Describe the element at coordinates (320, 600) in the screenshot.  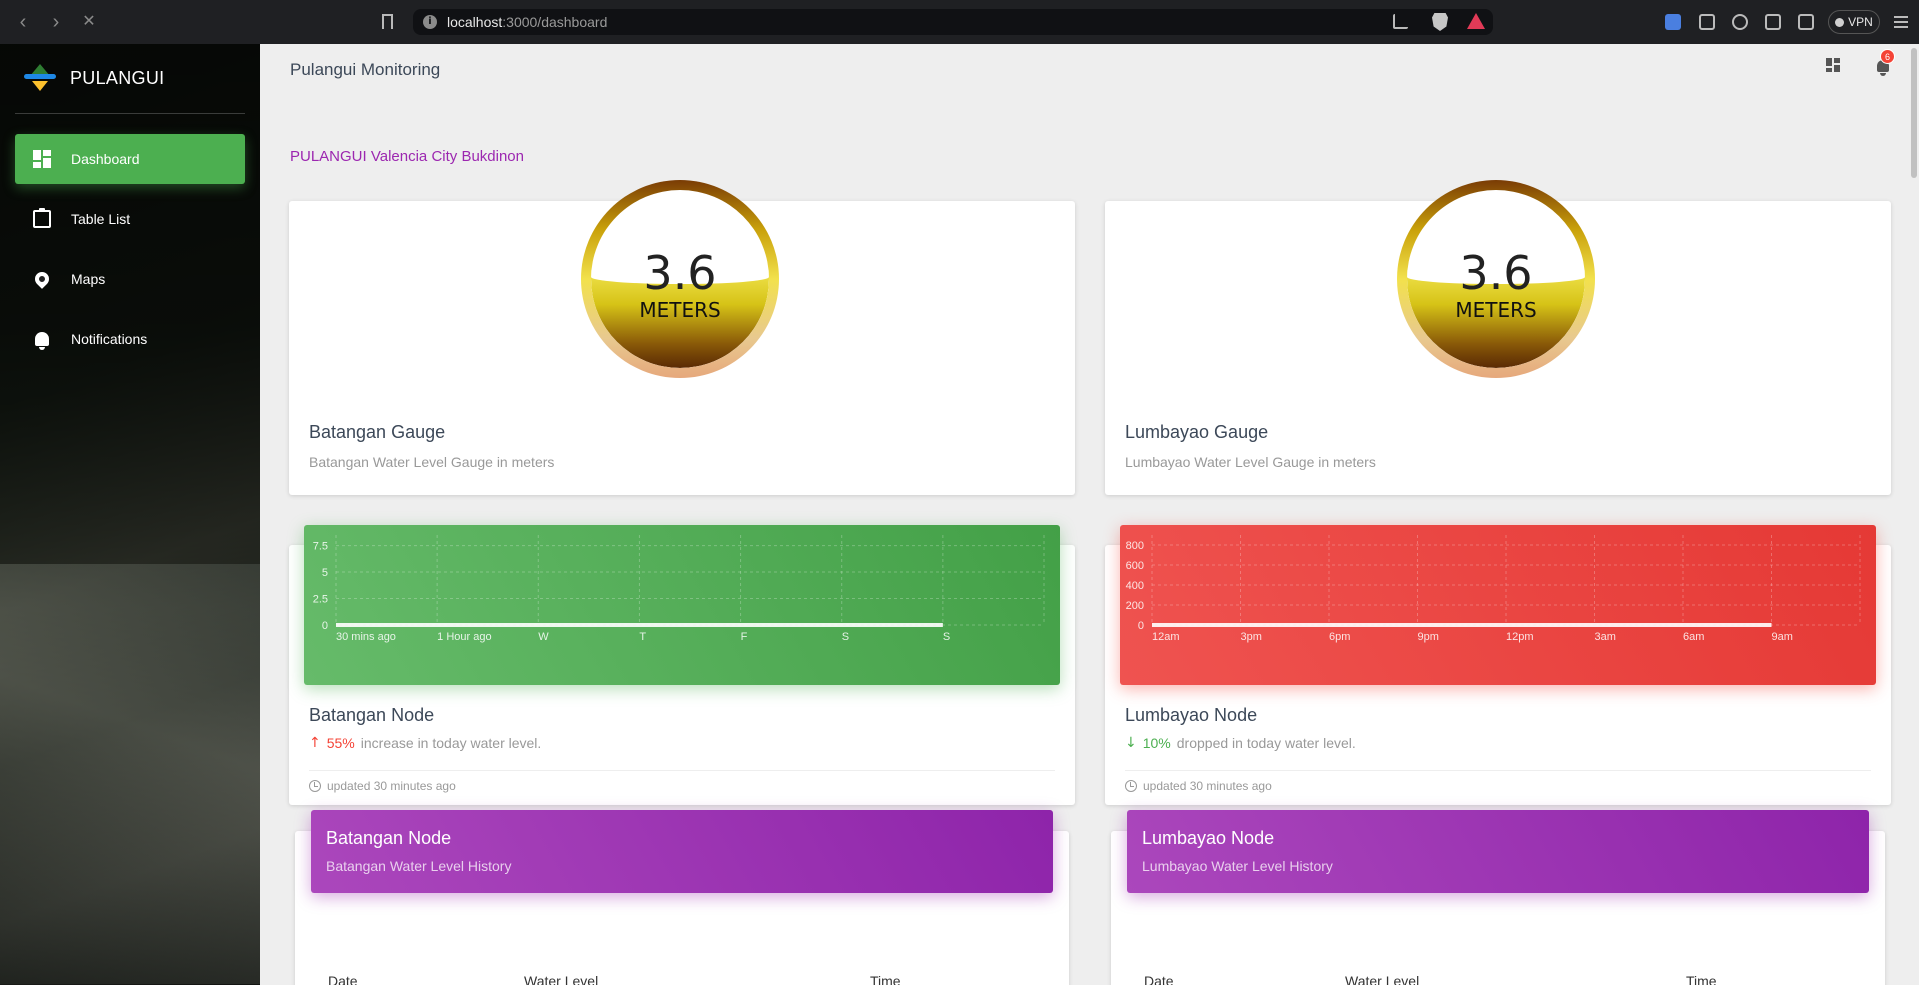
I see `y-tick-label: 2.5` at that location.